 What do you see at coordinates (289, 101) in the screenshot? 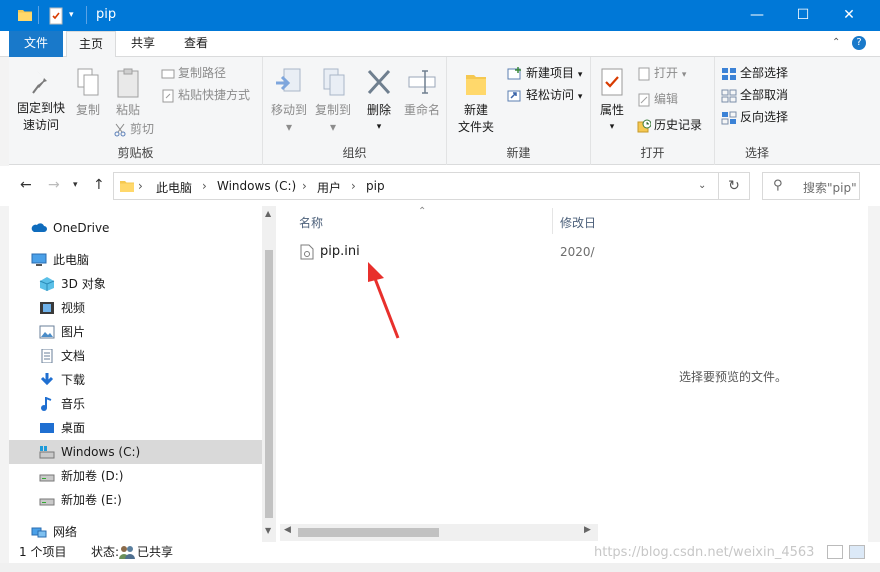
I see `move-to-button: 移动到 ▾` at bounding box center [289, 101].